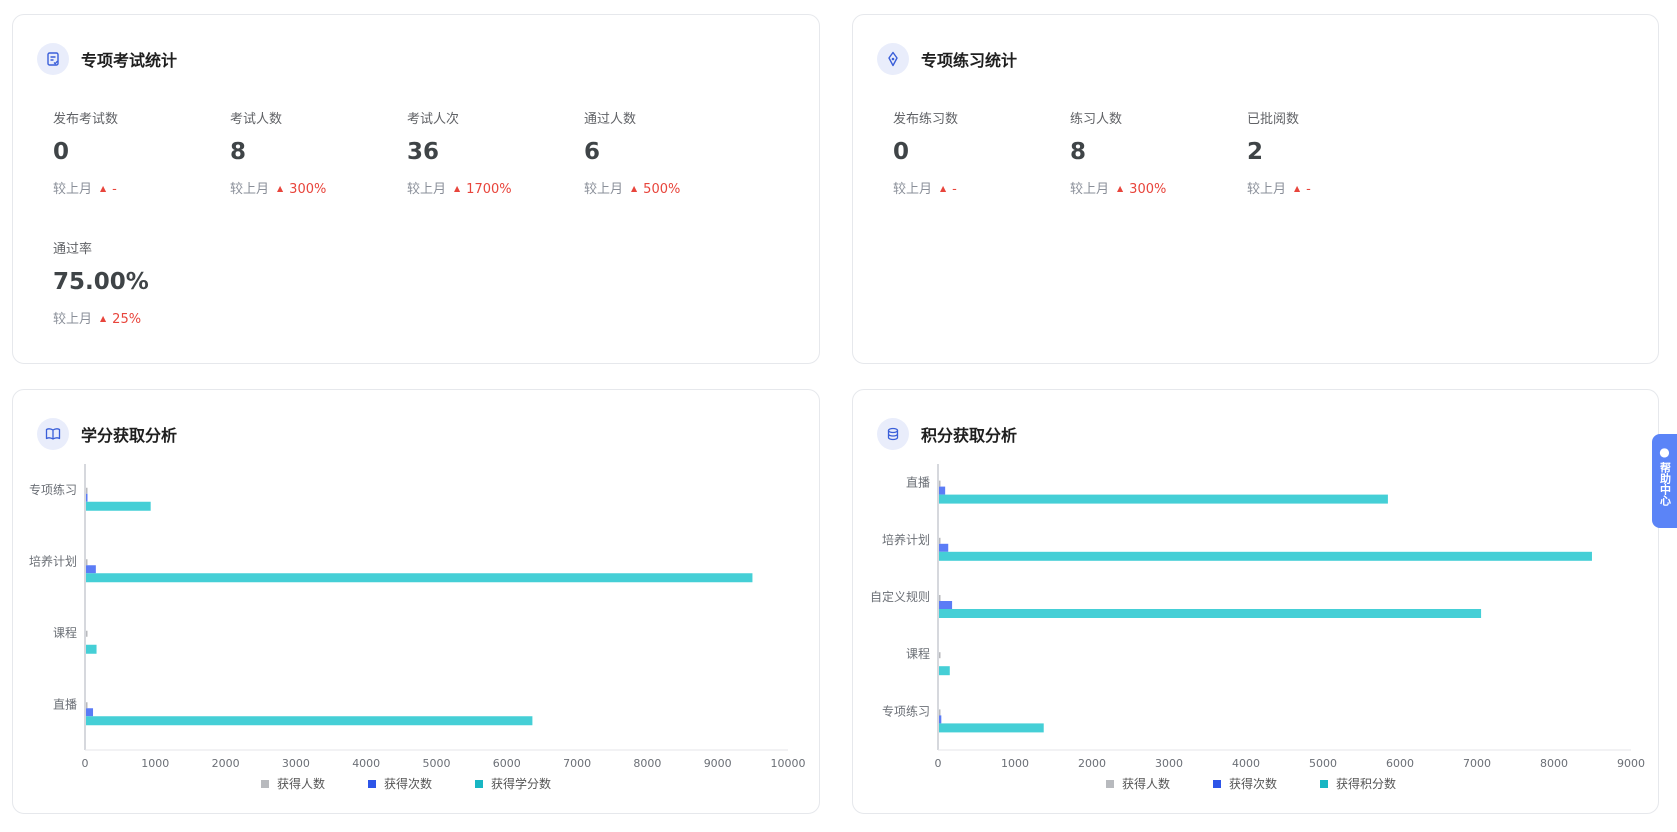  What do you see at coordinates (138, 320) in the screenshot?
I see `stat-compare: 较上月 ▲ 25%` at bounding box center [138, 320].